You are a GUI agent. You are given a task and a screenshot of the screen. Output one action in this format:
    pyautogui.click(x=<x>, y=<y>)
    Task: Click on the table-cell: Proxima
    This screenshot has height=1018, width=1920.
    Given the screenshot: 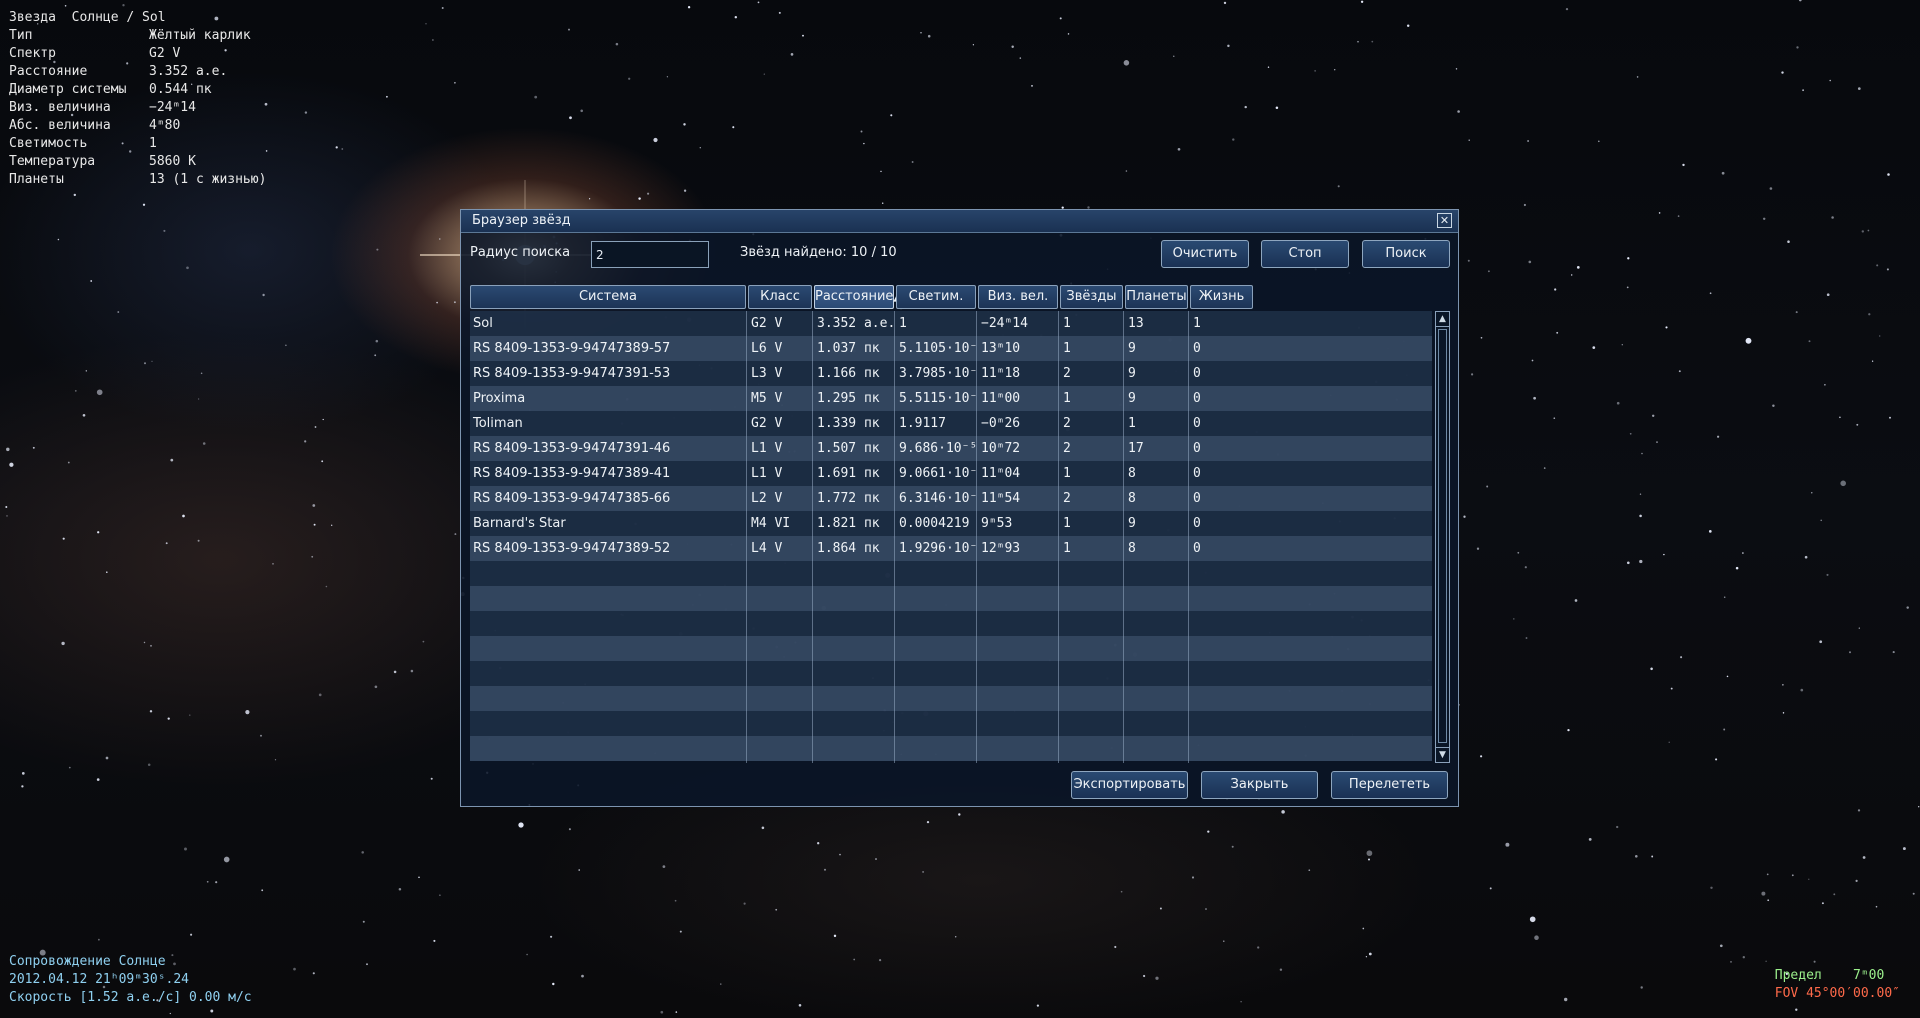 What is the action you would take?
    pyautogui.click(x=499, y=398)
    